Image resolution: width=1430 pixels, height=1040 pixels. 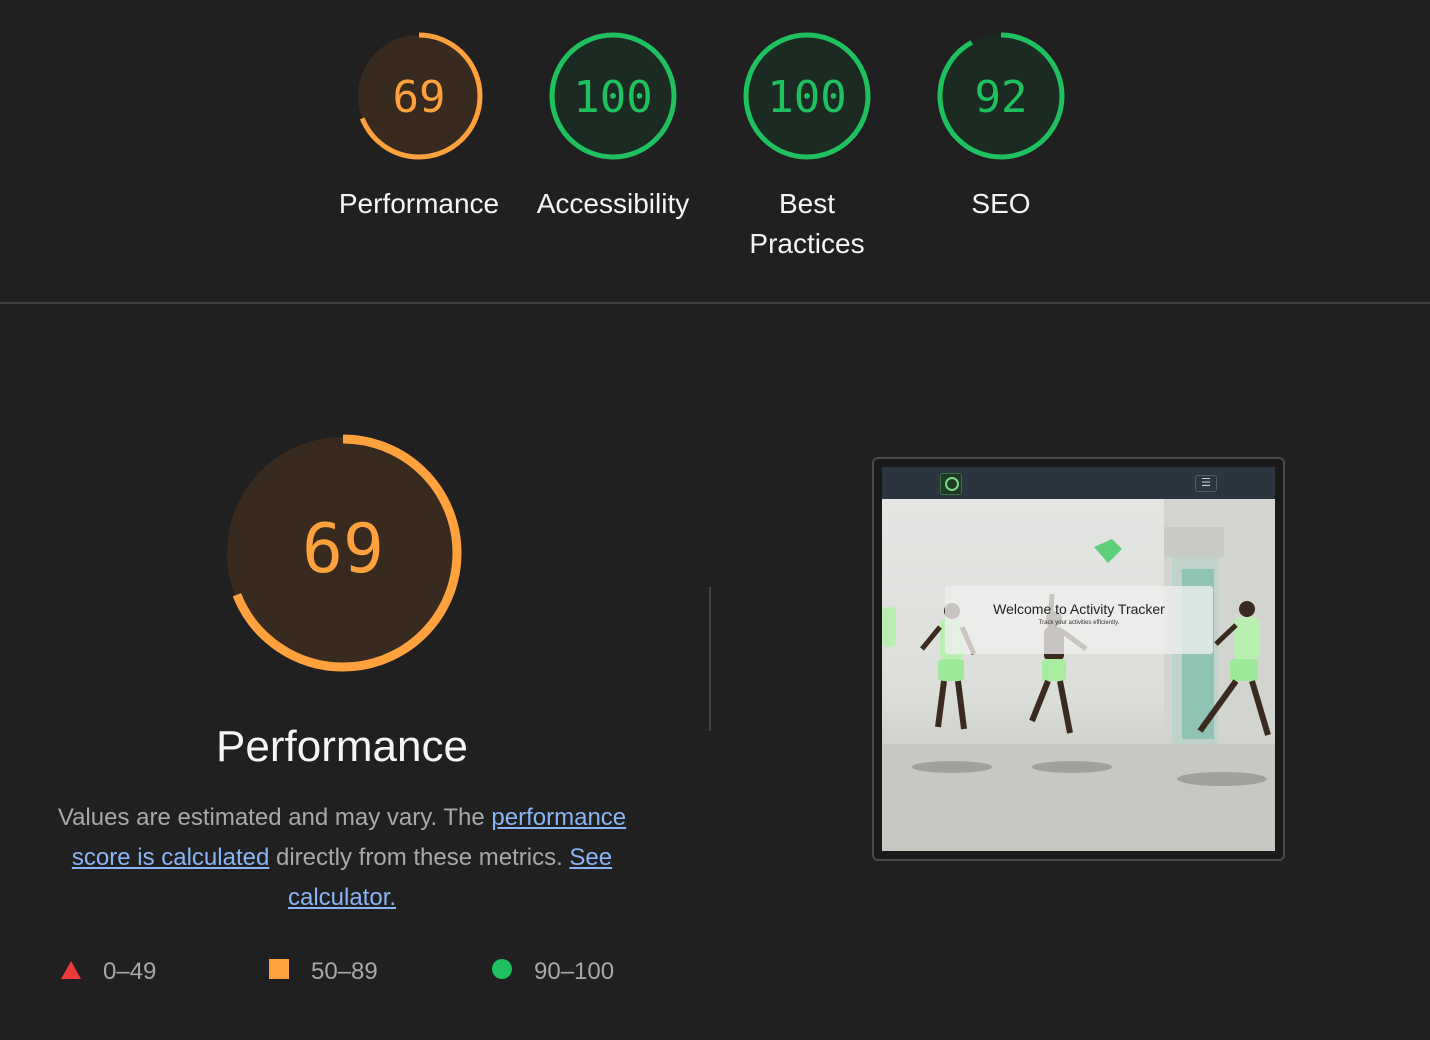 What do you see at coordinates (419, 203) in the screenshot?
I see `gauge-performance-label: Performance` at bounding box center [419, 203].